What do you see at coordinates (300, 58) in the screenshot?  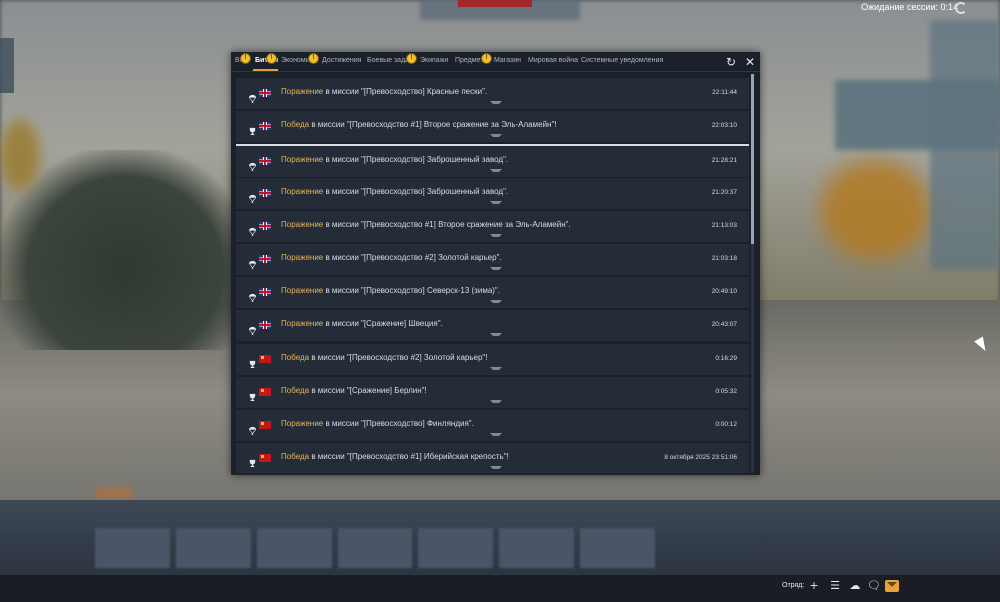 I see `tab-economy: ! Экономика` at bounding box center [300, 58].